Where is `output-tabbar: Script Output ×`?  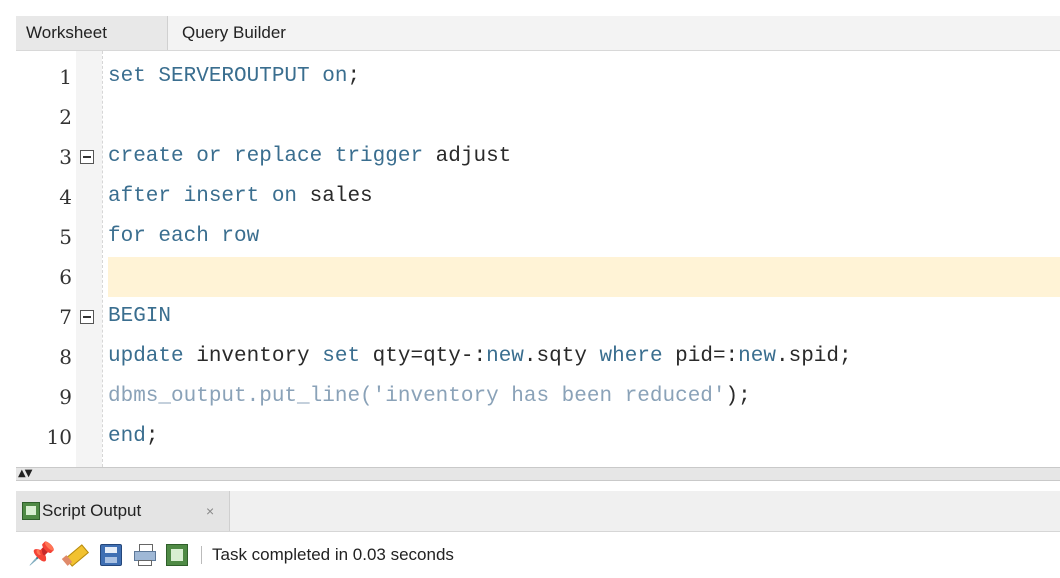
output-tabbar: Script Output × is located at coordinates (538, 511).